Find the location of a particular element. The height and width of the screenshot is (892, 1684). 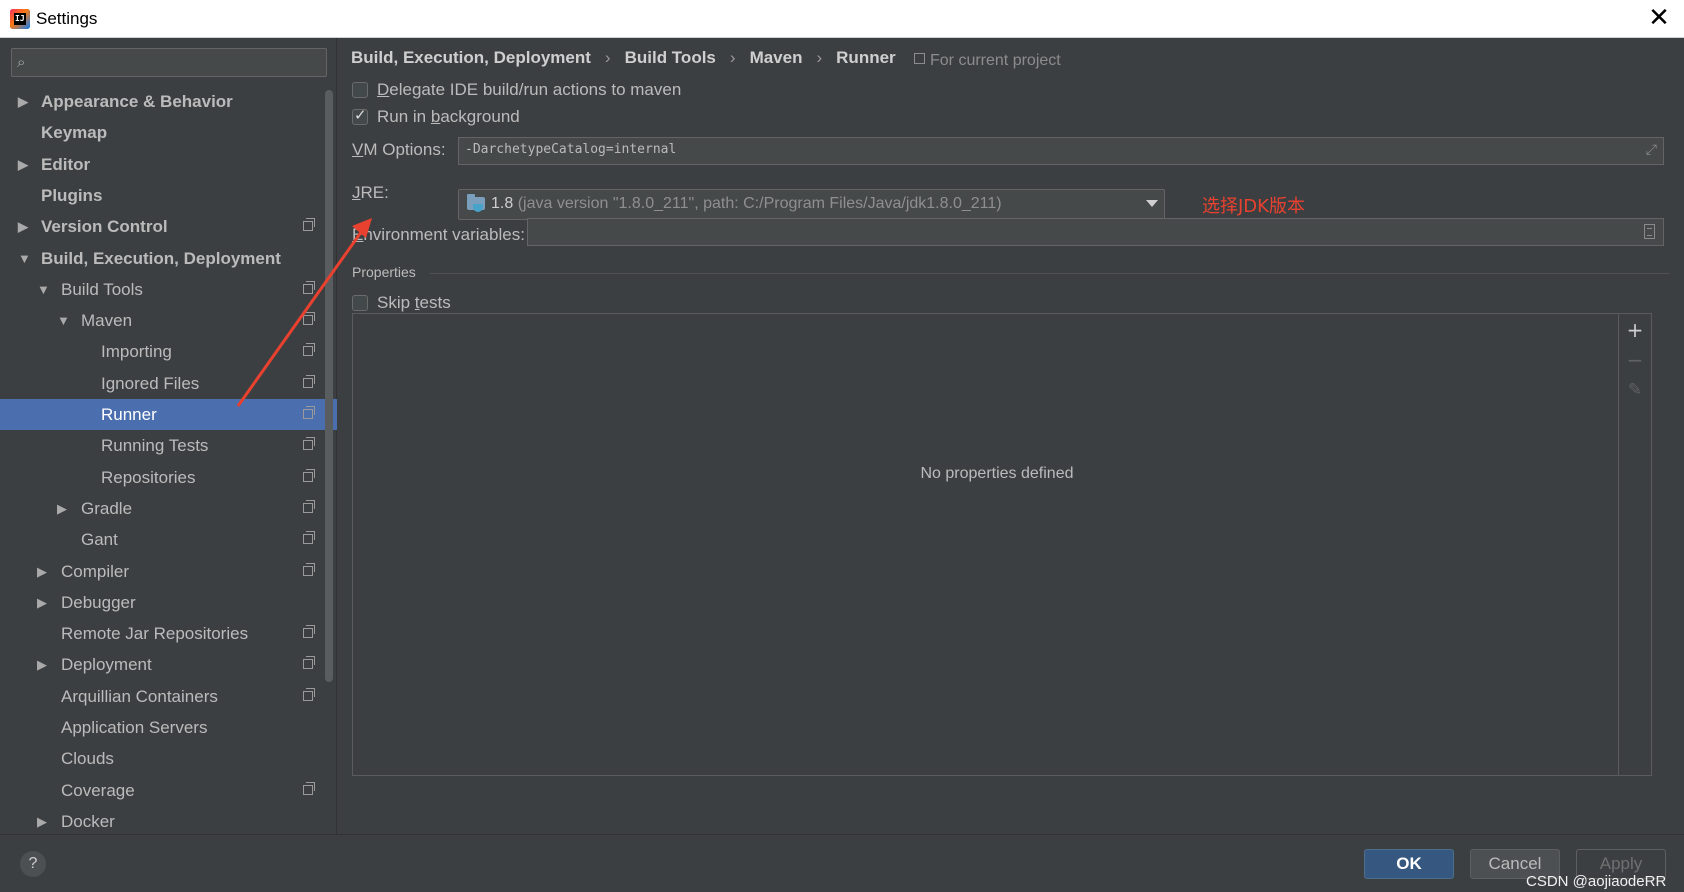

sidebar-item-arquillian-containers: Arquillian Containers is located at coordinates (168, 696).